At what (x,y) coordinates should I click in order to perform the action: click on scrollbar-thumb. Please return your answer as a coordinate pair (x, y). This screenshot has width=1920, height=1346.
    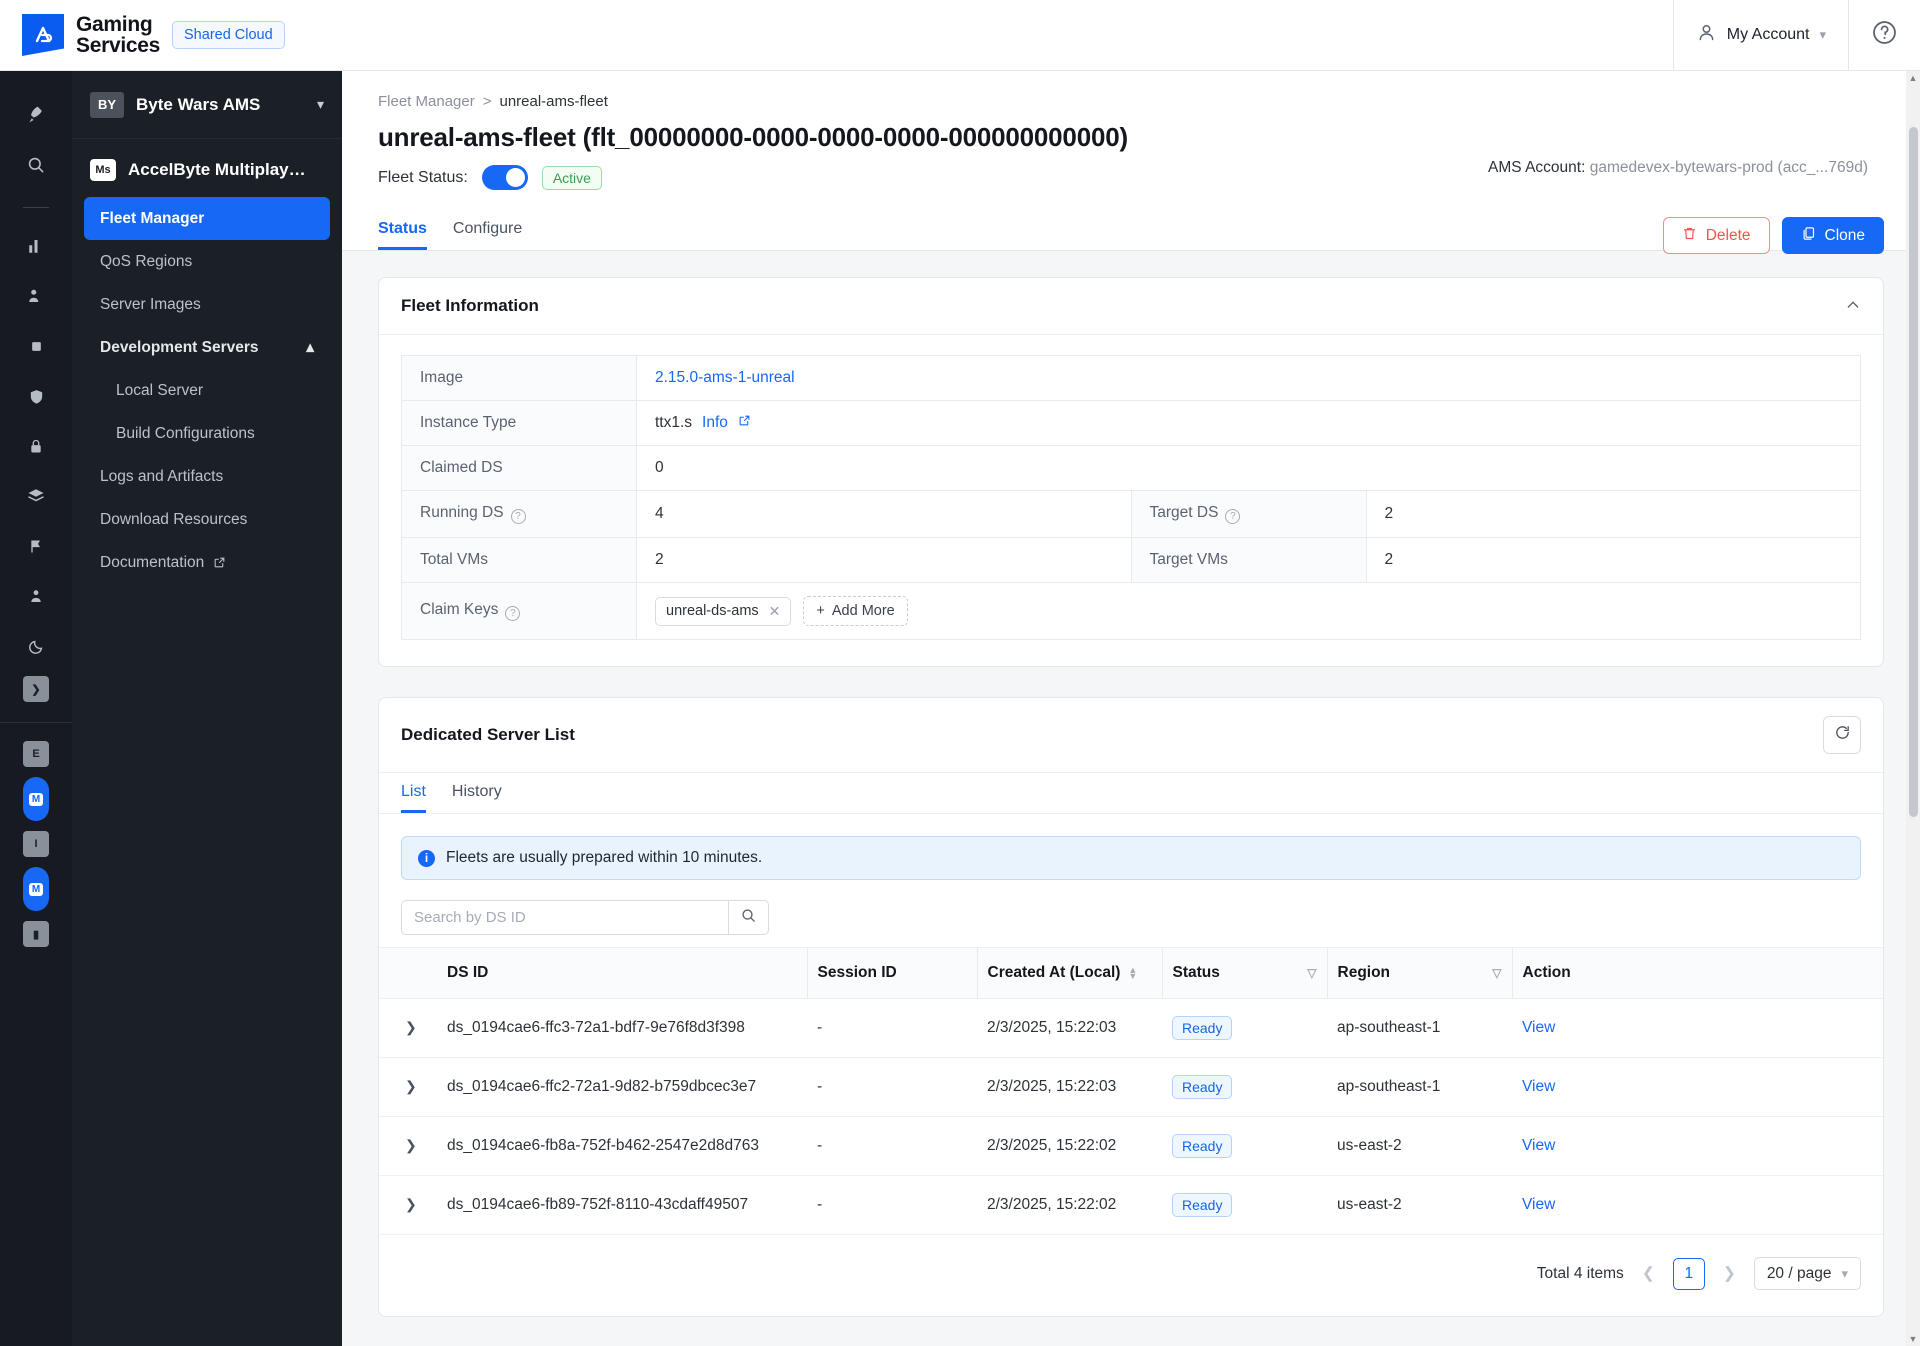
    Looking at the image, I should click on (1913, 472).